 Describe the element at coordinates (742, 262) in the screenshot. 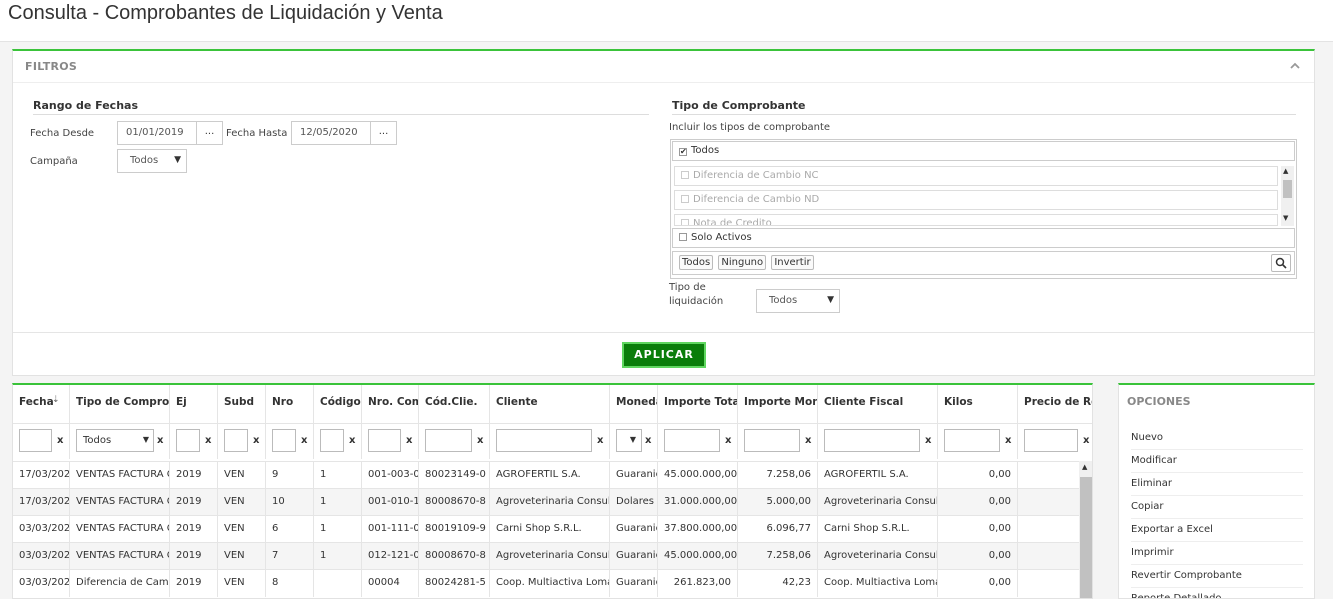

I see `select-none-button: Ninguno` at that location.